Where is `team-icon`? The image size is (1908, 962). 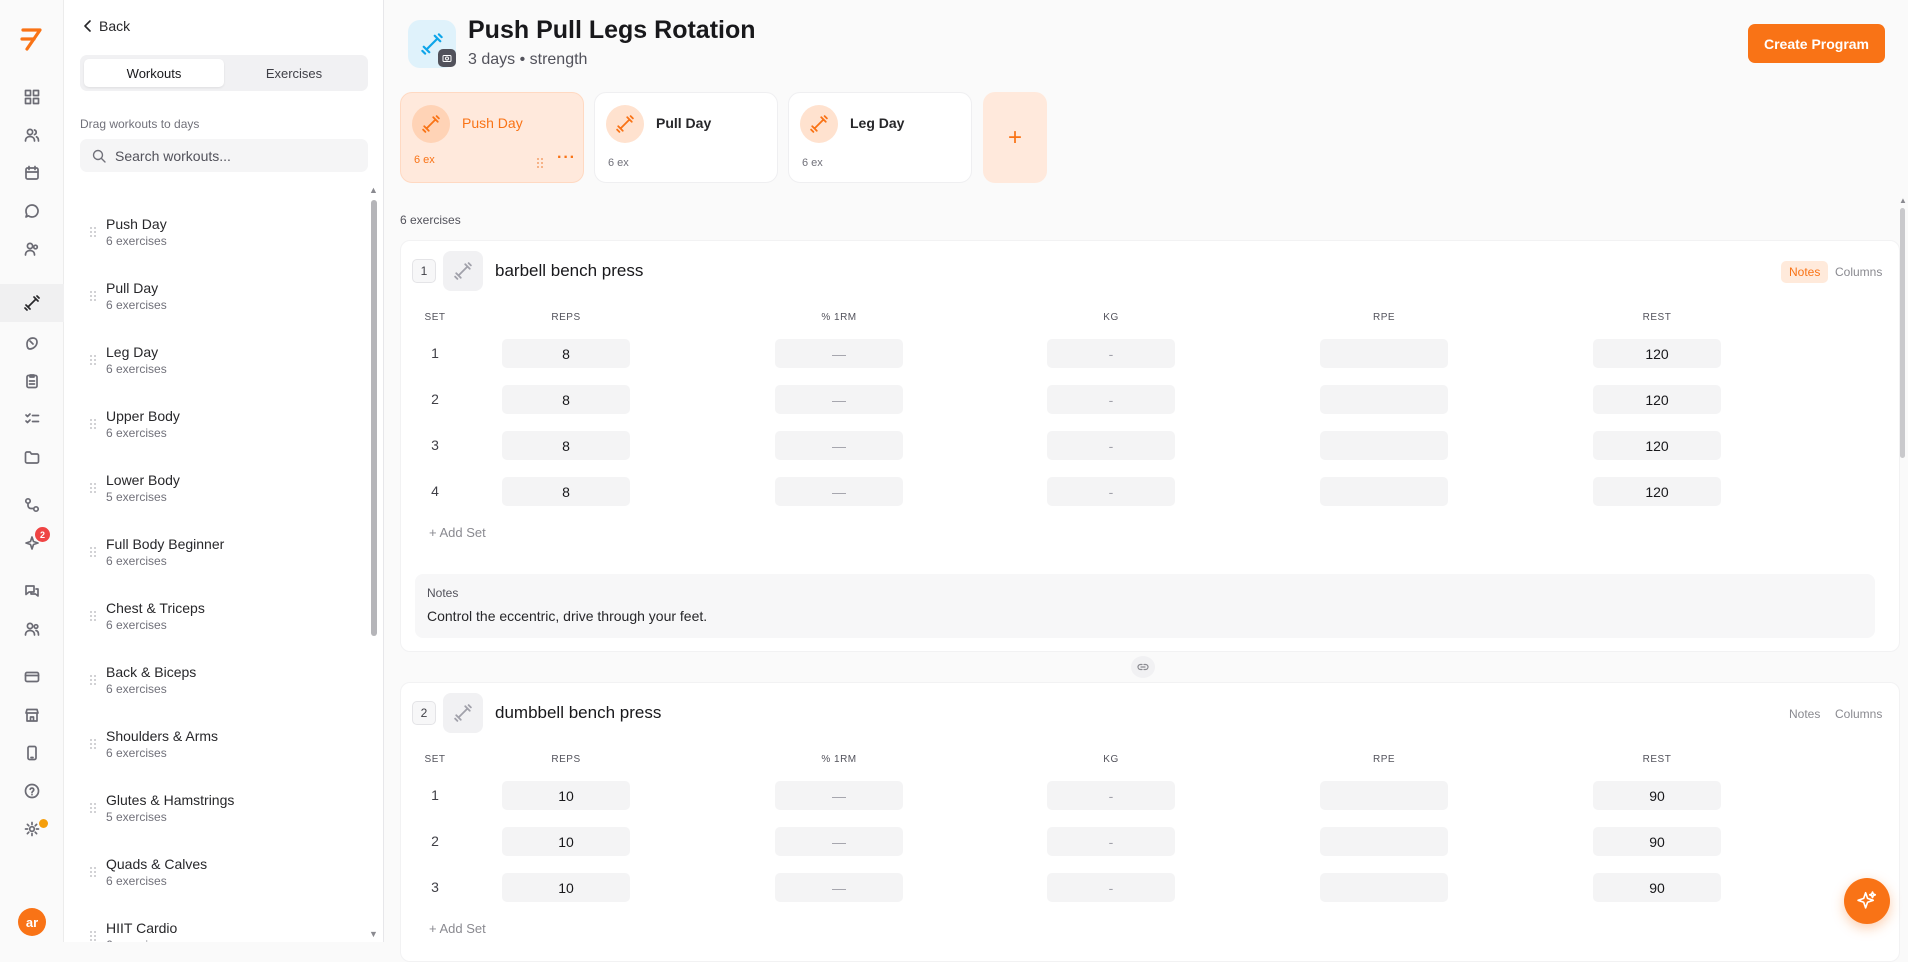
team-icon is located at coordinates (32, 249).